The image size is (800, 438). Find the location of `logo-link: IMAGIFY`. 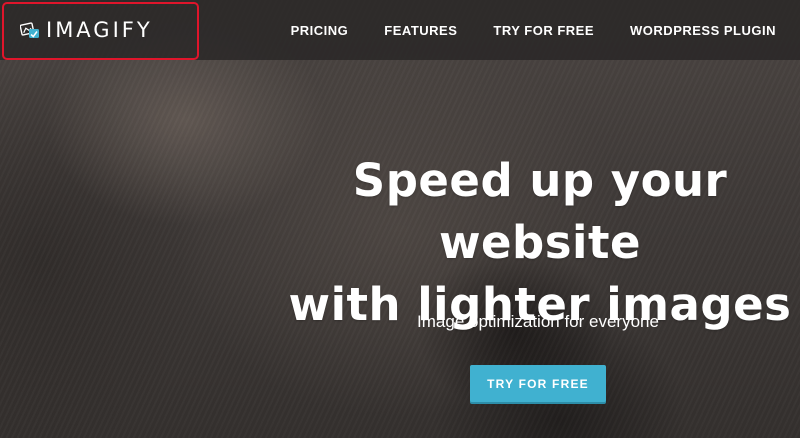

logo-link: IMAGIFY is located at coordinates (86, 30).